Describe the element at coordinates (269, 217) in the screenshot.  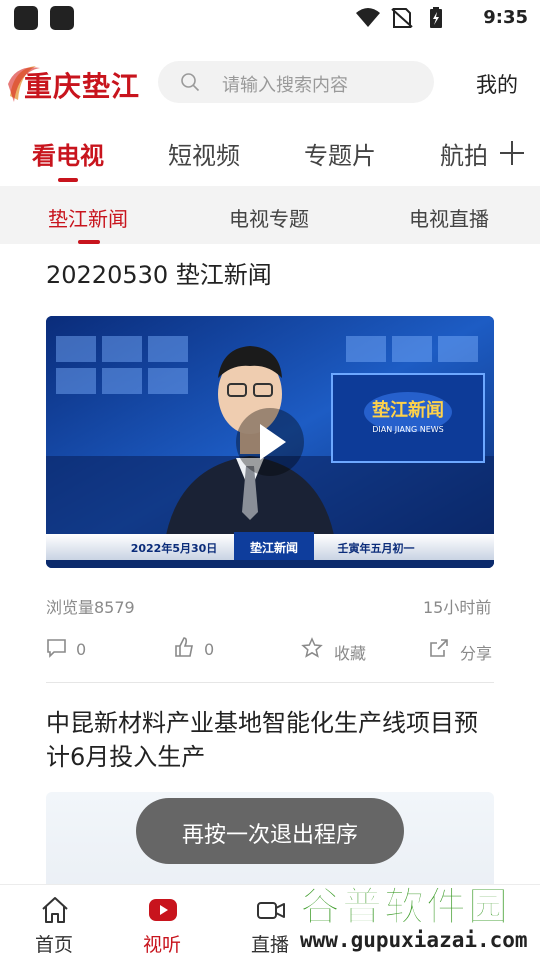
I see `subtab-tv-special: 电视专题` at that location.